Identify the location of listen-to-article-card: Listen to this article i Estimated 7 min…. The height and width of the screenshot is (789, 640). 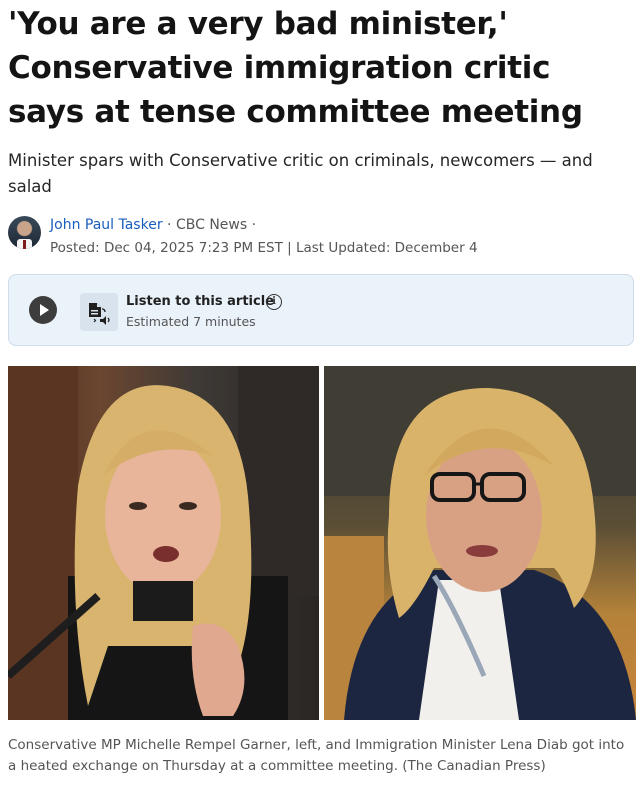
(321, 310).